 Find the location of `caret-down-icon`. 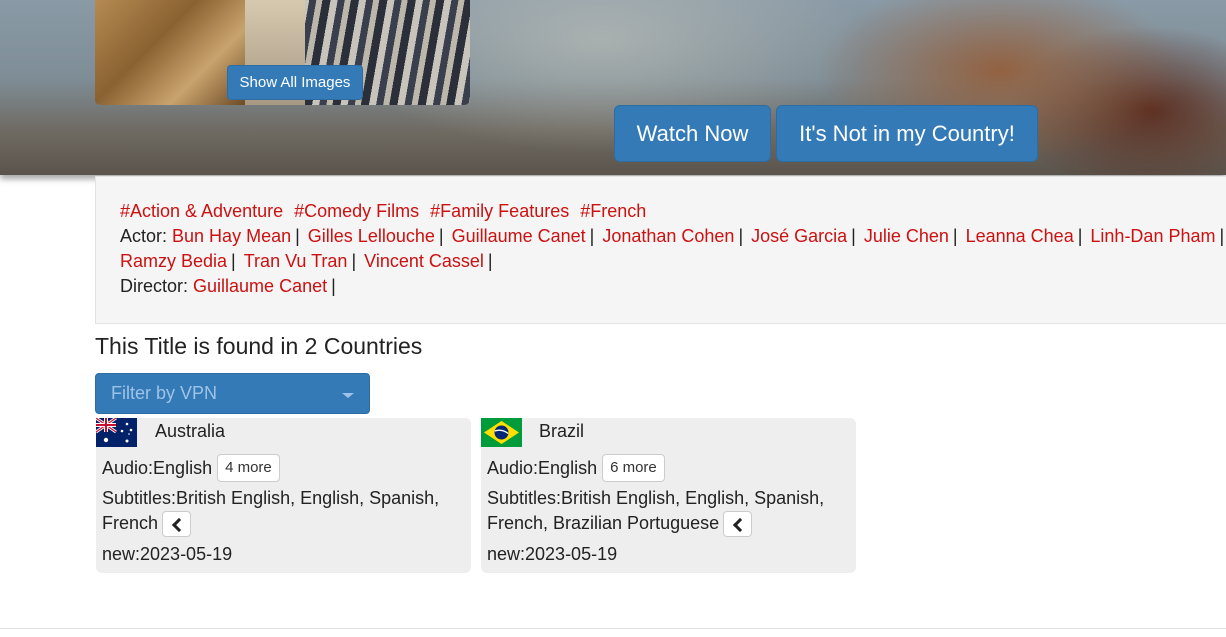

caret-down-icon is located at coordinates (348, 395).